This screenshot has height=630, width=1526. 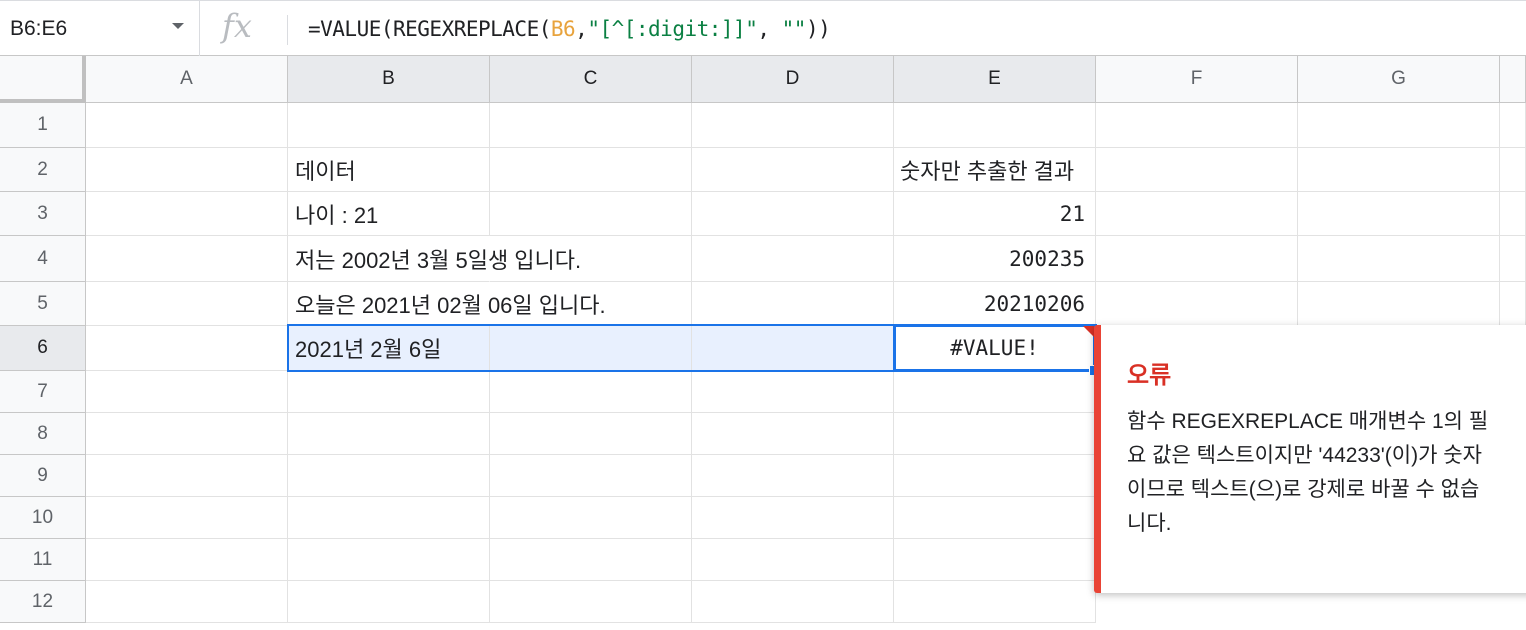 I want to click on cell-e1, so click(x=995, y=125).